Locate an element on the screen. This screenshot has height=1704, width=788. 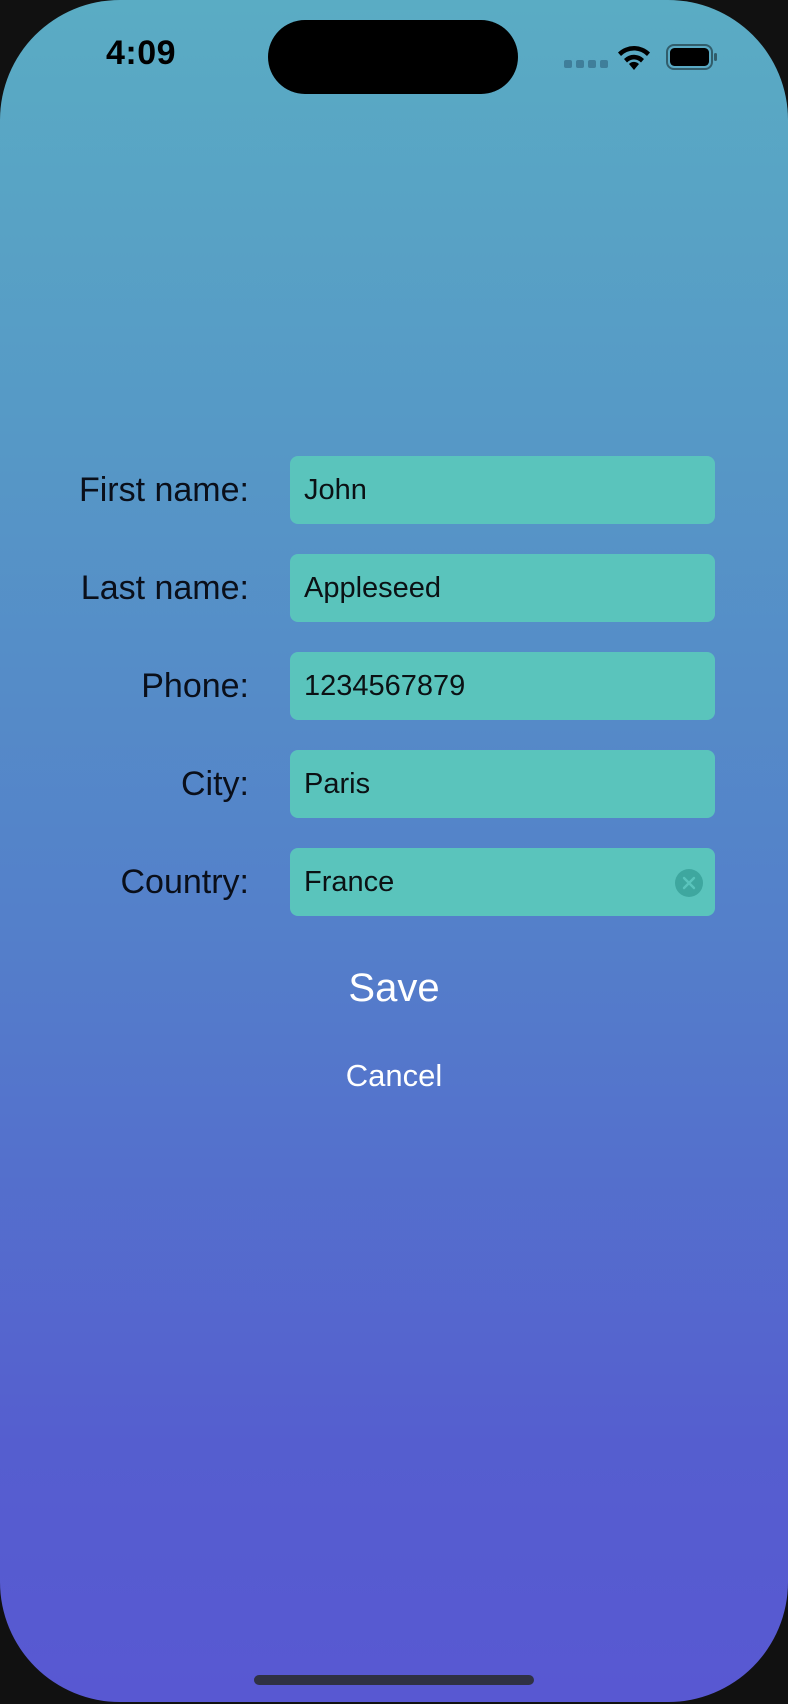
city-value: Paris is located at coordinates (337, 783).